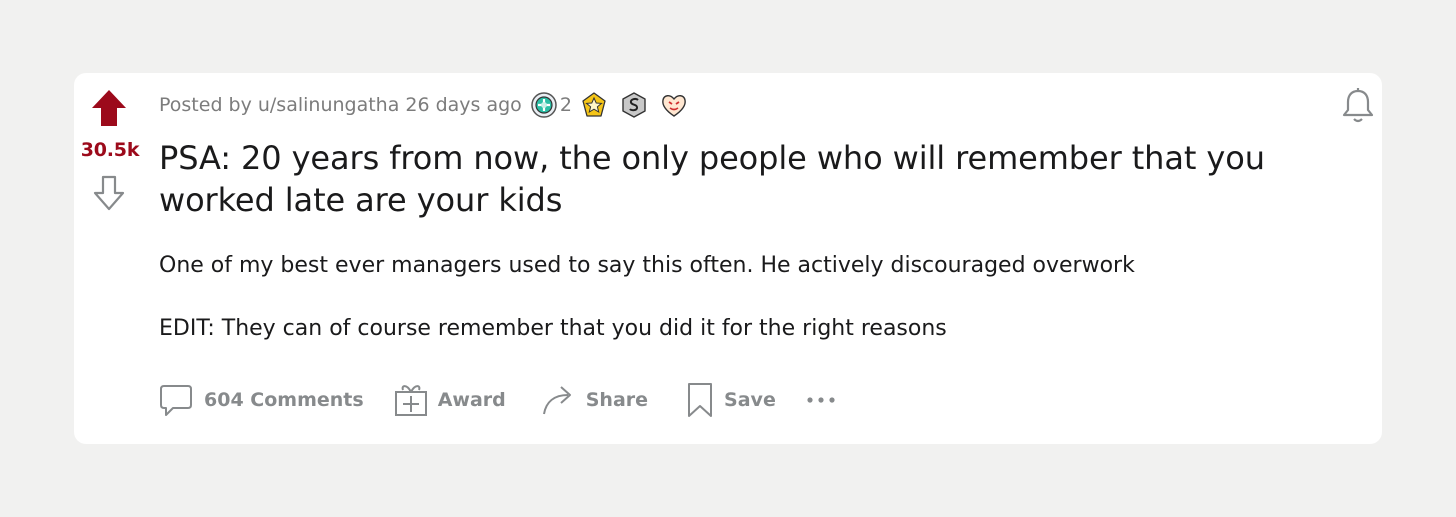  I want to click on bookmark-icon, so click(700, 400).